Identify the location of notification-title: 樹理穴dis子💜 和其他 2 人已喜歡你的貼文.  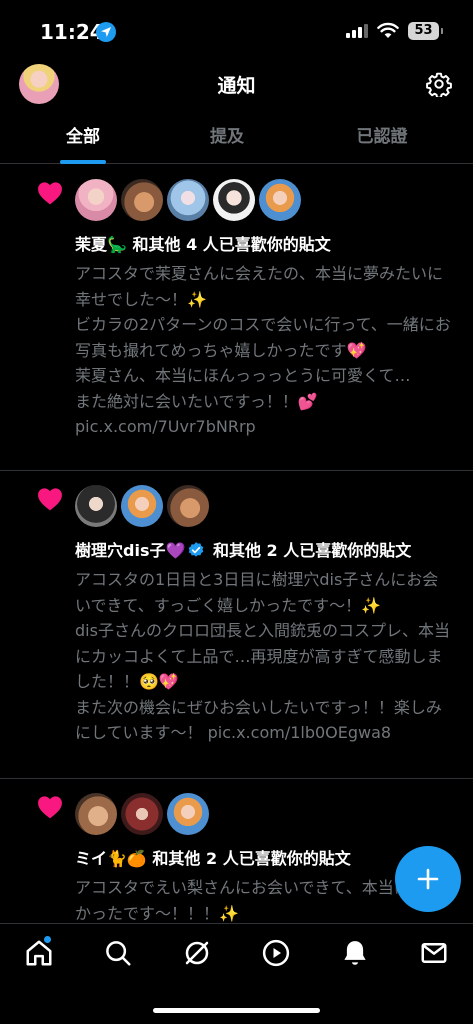
(263, 551).